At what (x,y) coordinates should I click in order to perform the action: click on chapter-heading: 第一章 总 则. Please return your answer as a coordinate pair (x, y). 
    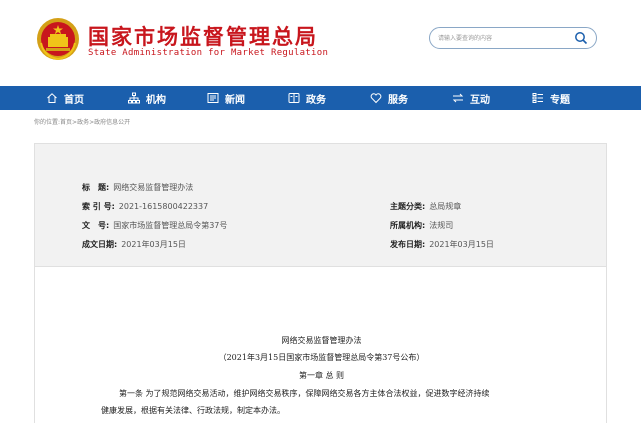
    Looking at the image, I should click on (321, 375).